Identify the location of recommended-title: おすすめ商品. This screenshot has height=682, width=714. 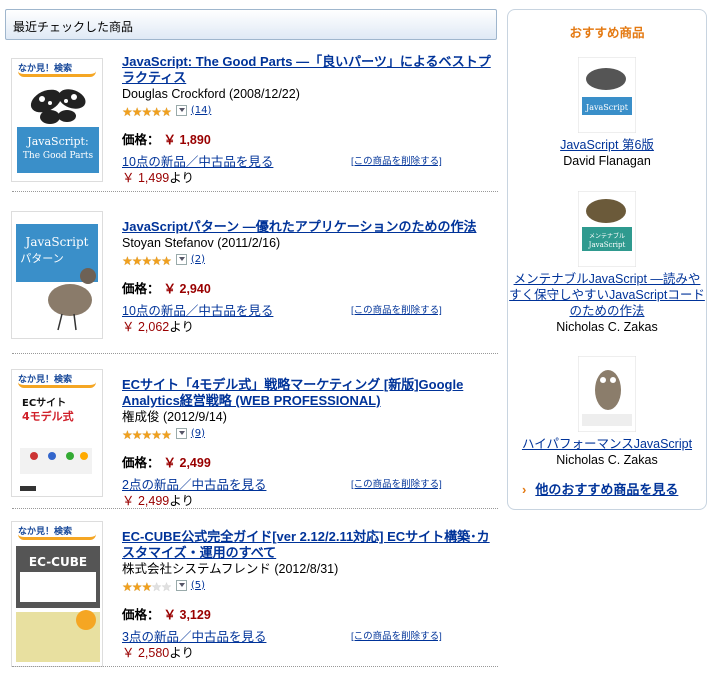
(607, 32).